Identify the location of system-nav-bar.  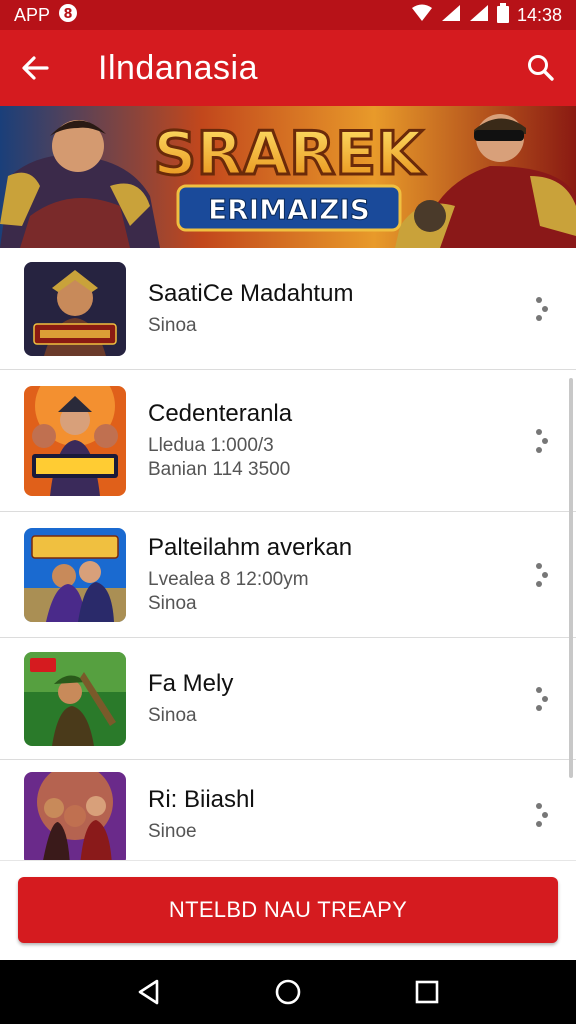
(288, 992).